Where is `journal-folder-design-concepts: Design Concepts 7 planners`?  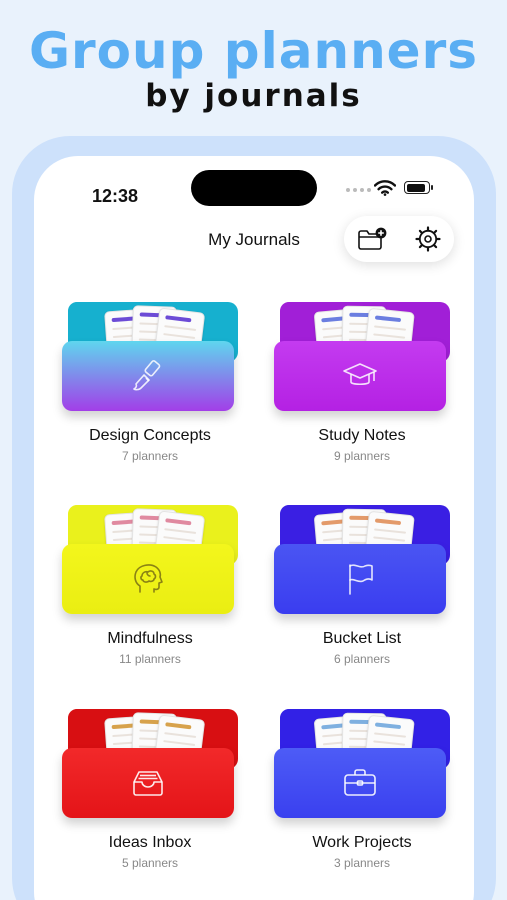
journal-folder-design-concepts: Design Concepts 7 planners is located at coordinates (150, 384).